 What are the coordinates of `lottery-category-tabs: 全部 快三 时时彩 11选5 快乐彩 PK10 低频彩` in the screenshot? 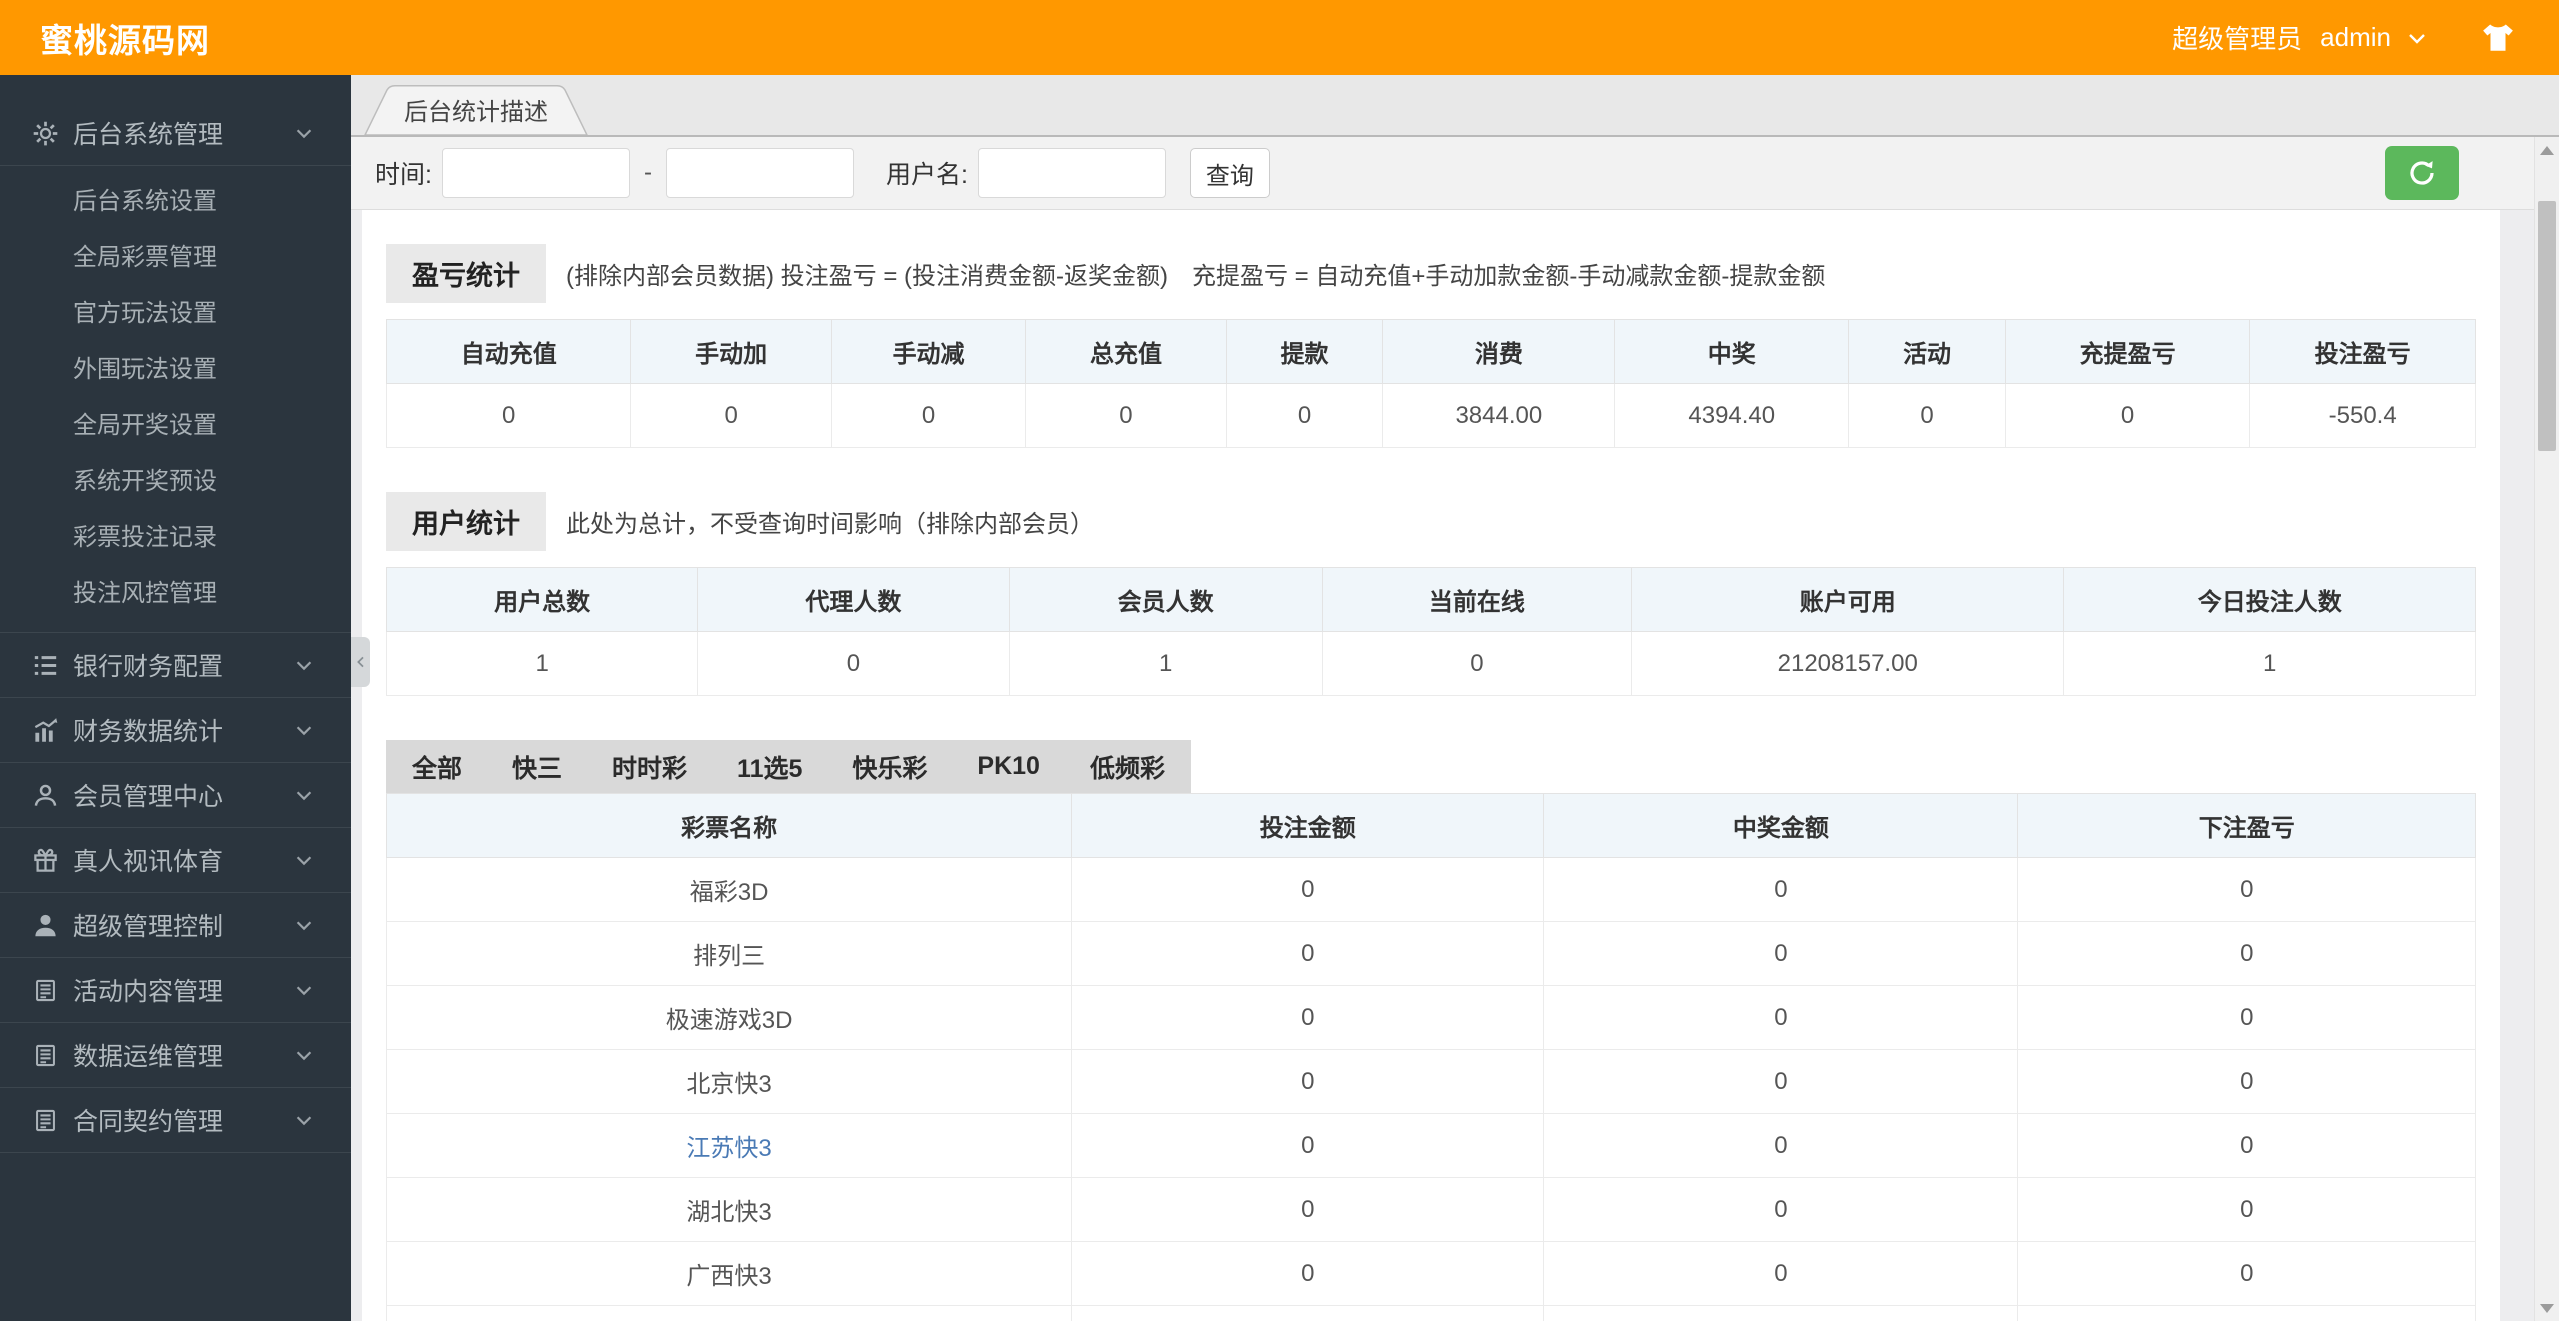 It's located at (788, 766).